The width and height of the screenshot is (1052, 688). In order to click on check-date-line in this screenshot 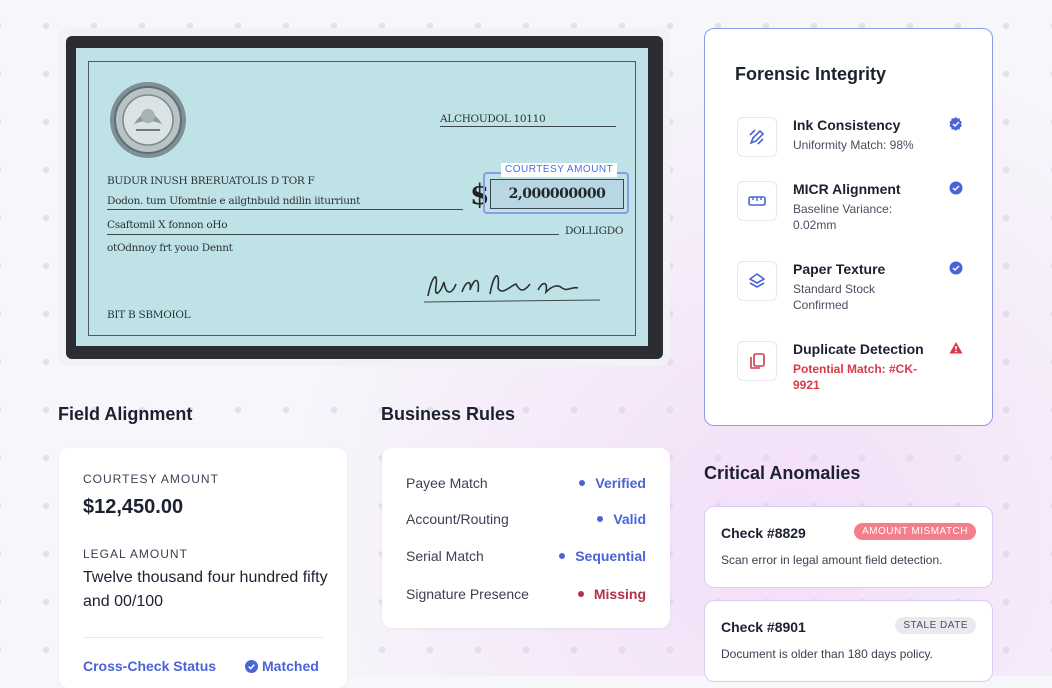, I will do `click(528, 126)`.